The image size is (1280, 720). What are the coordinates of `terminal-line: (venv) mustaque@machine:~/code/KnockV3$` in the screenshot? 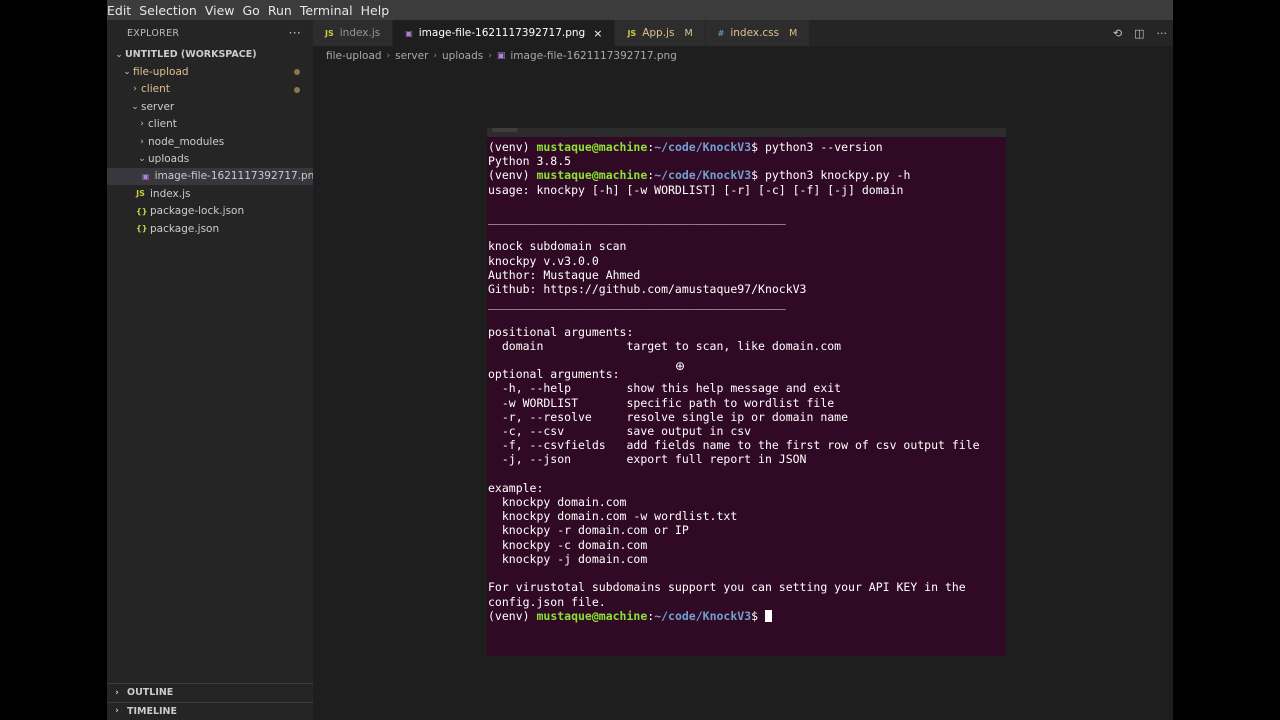 It's located at (747, 616).